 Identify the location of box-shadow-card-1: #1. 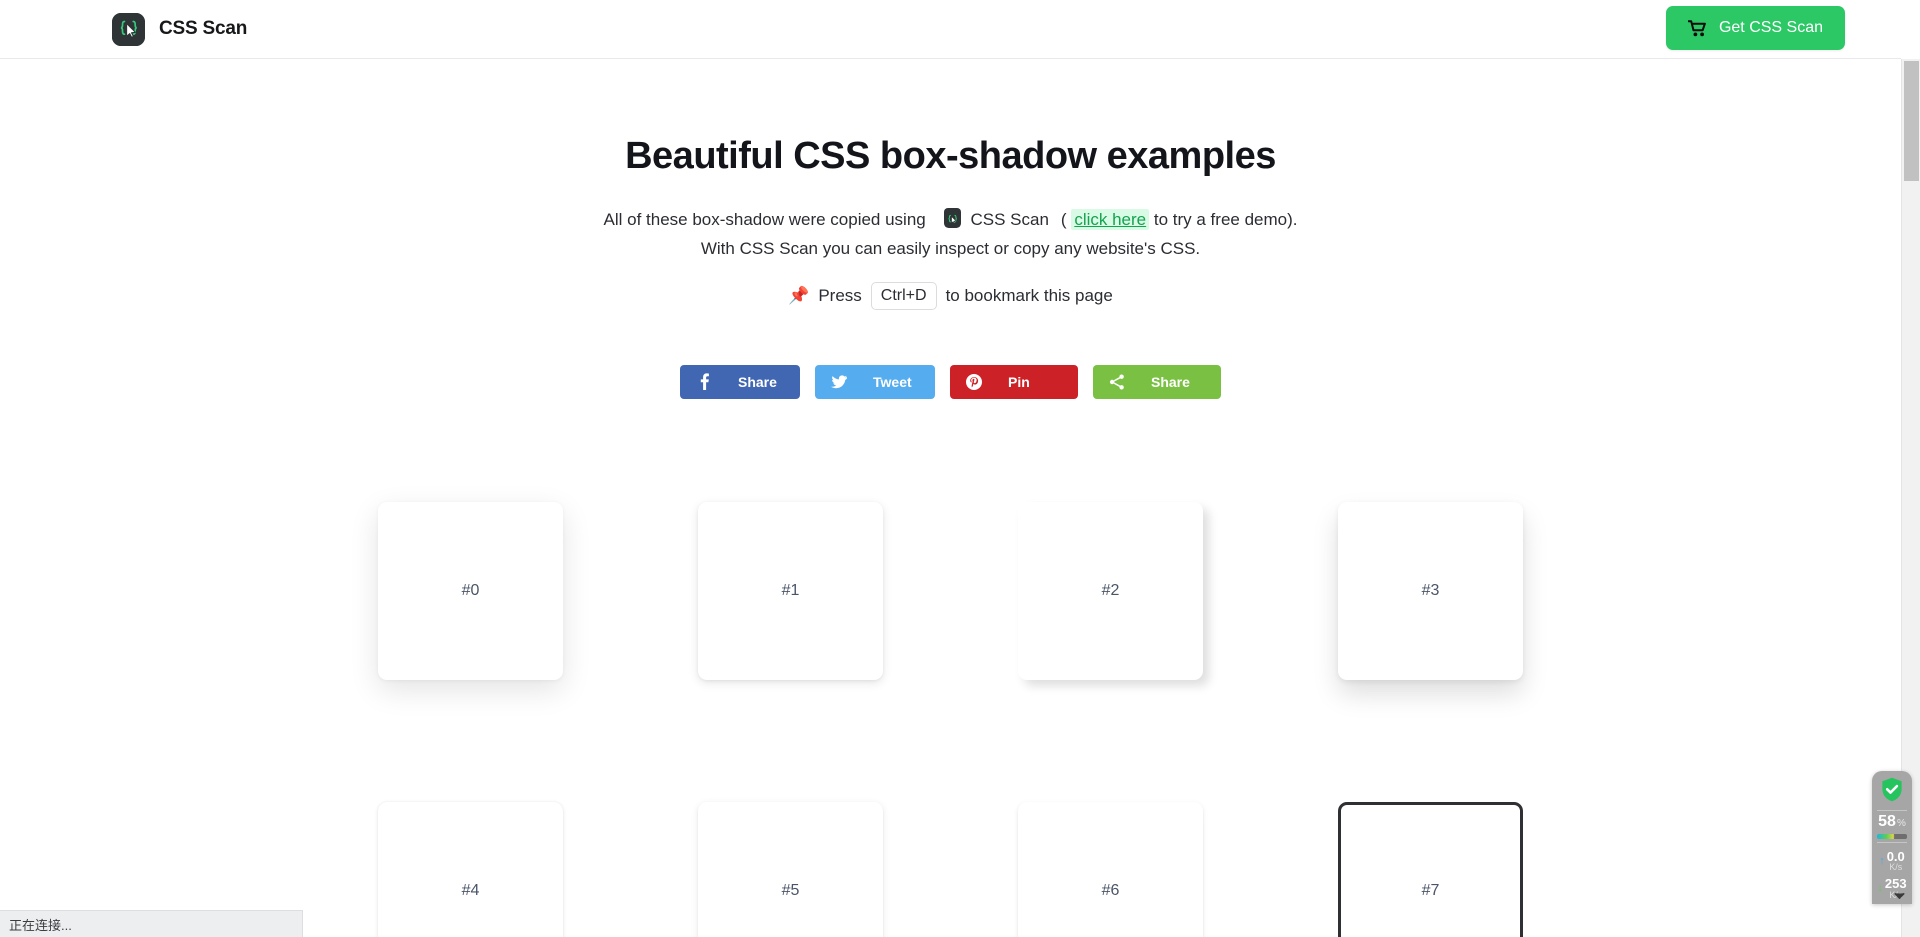
(790, 590).